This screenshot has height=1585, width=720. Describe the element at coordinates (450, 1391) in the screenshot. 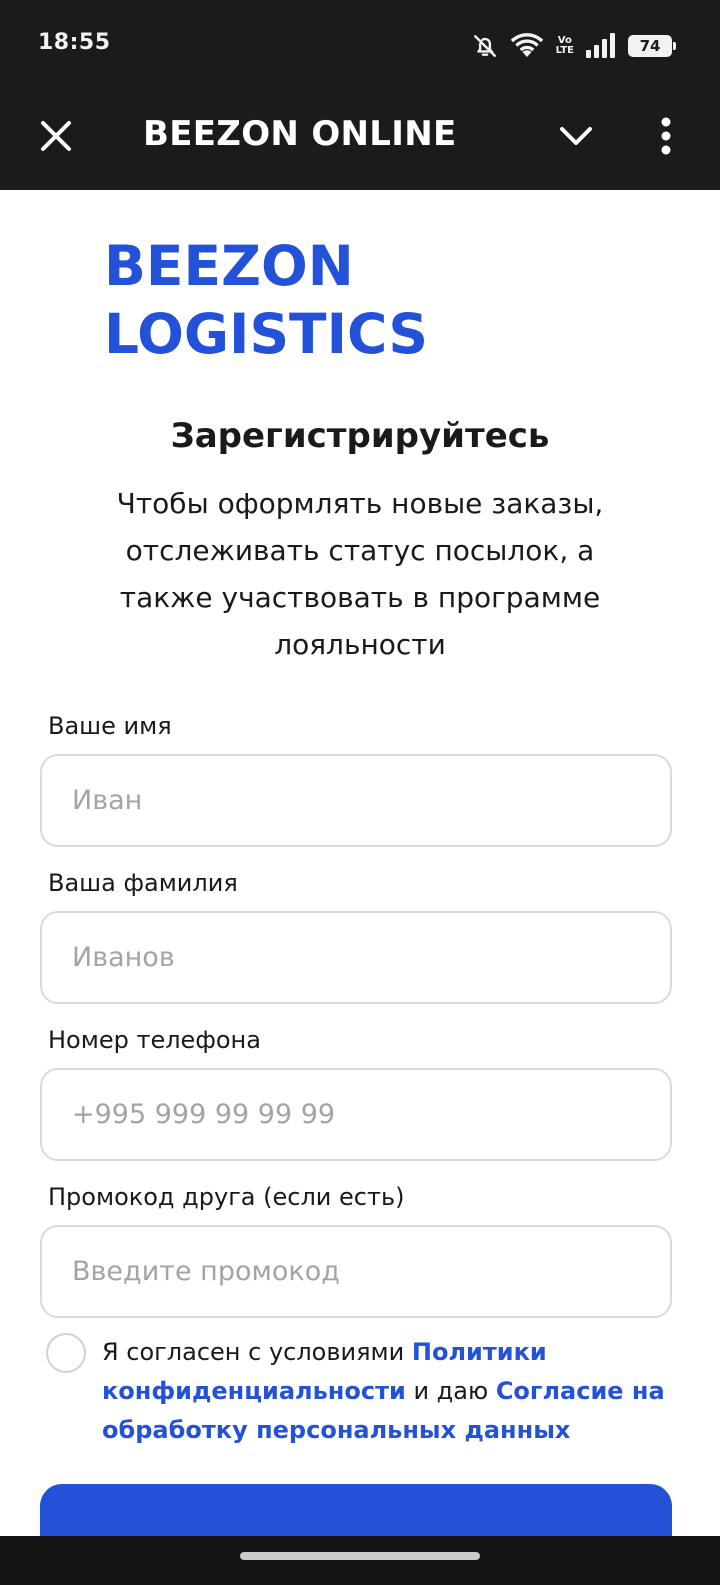

I see `consent-text-middle: и даю` at that location.